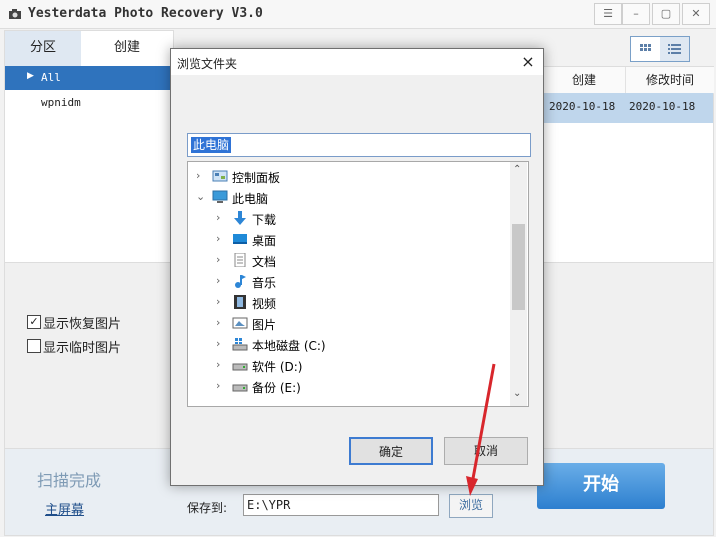 This screenshot has width=716, height=537. What do you see at coordinates (601, 486) in the screenshot?
I see `start-button: 开始` at bounding box center [601, 486].